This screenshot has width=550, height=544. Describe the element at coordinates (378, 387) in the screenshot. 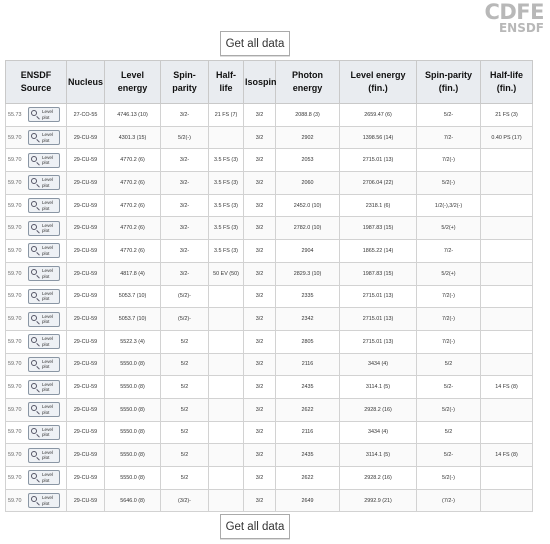

I see `cell-level-energy-fin: 3114.1 (5)` at that location.